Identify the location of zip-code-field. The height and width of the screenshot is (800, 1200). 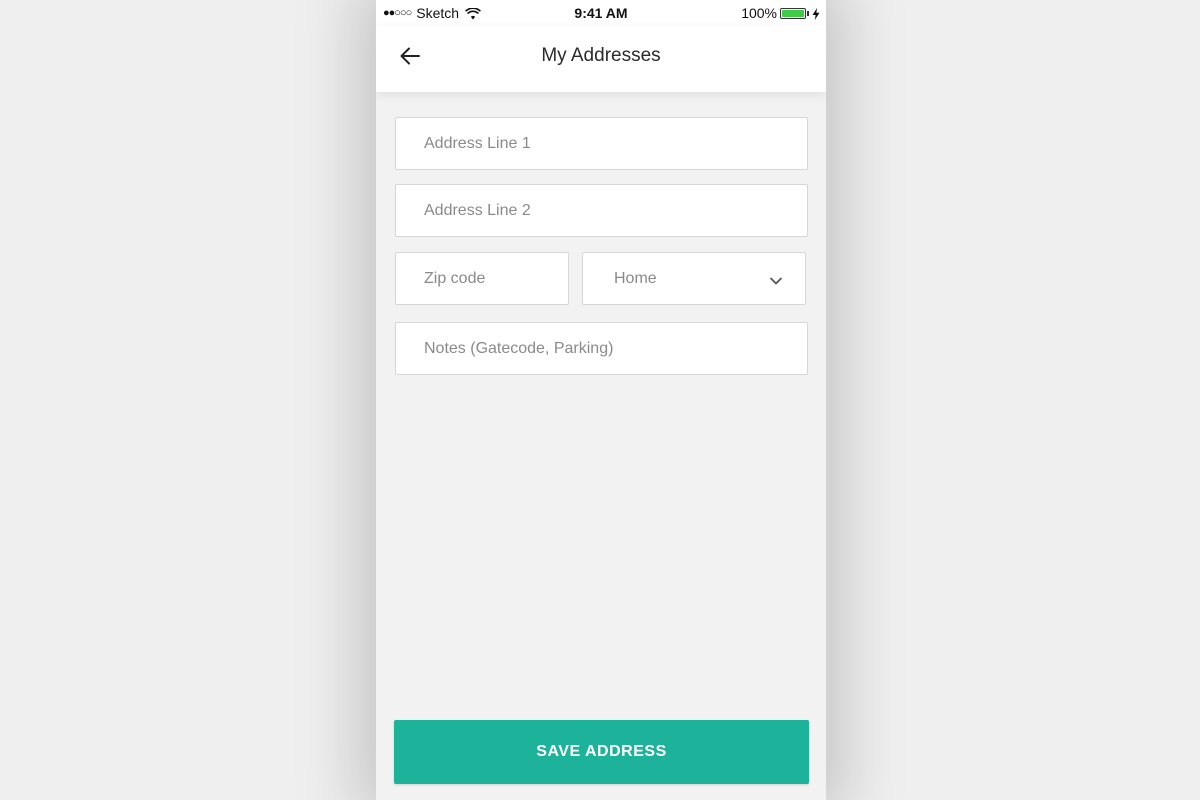
(482, 278).